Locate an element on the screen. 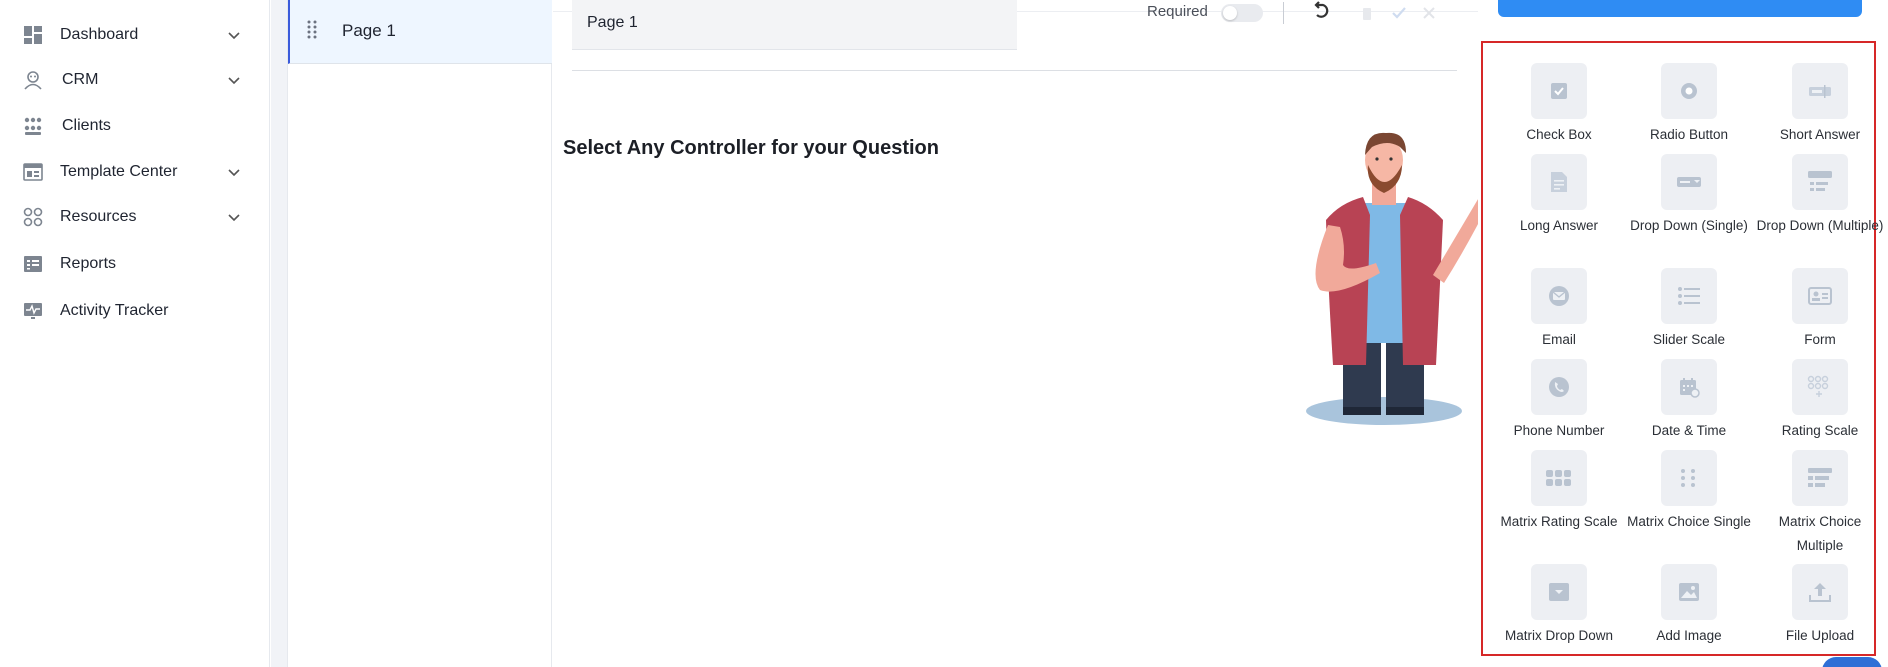  matrix-multiple-icon is located at coordinates (1820, 477).